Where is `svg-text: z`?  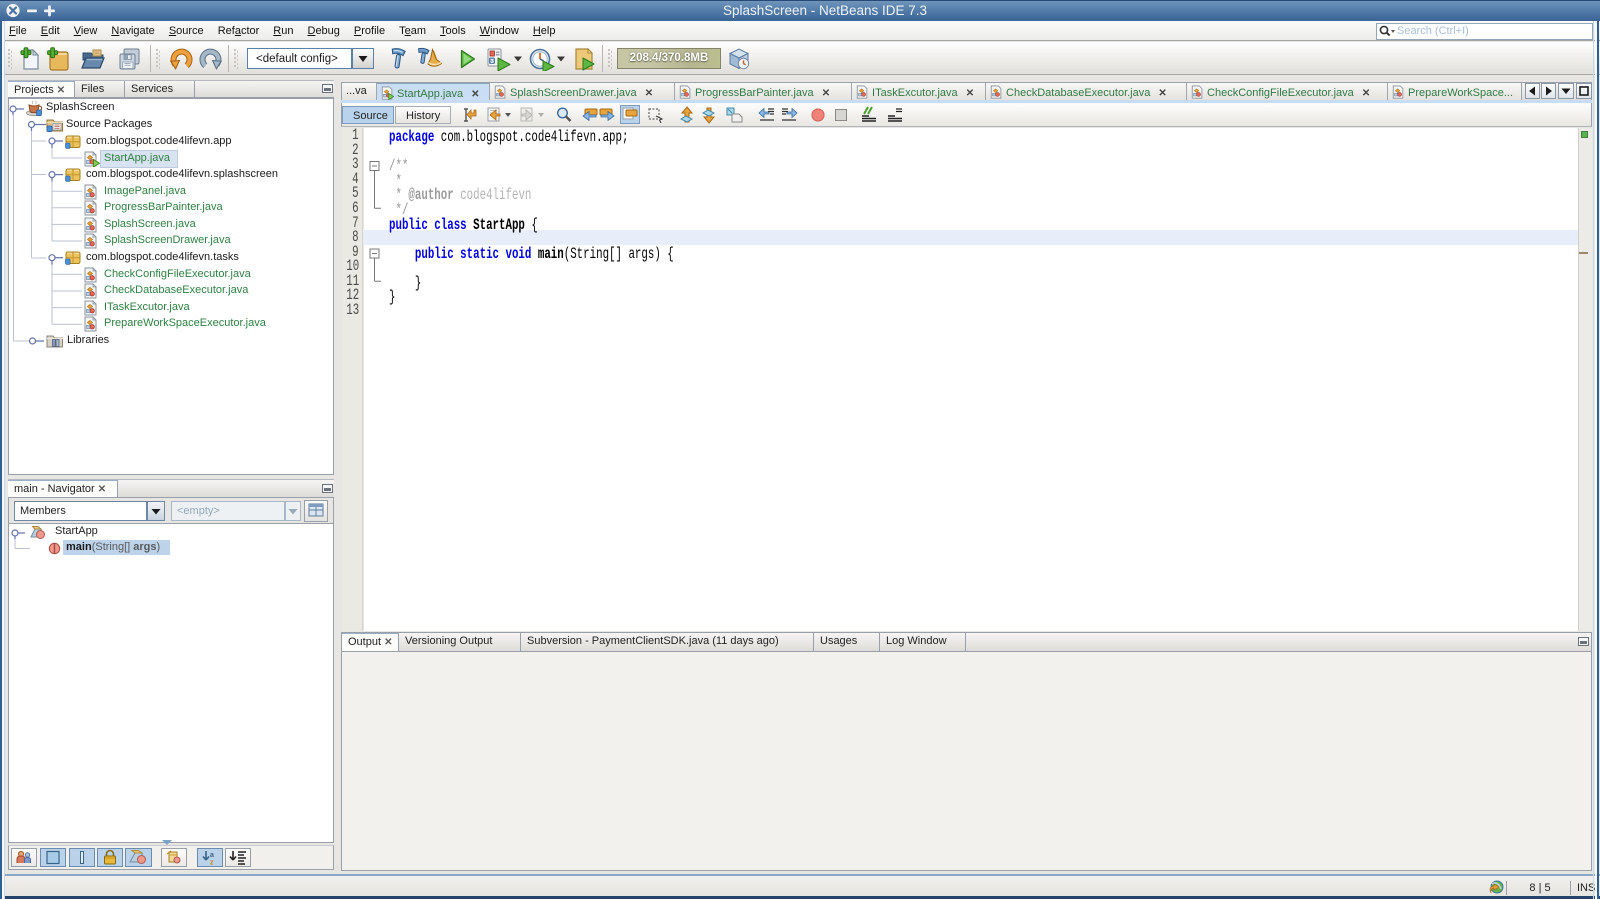
svg-text: z is located at coordinates (212, 863).